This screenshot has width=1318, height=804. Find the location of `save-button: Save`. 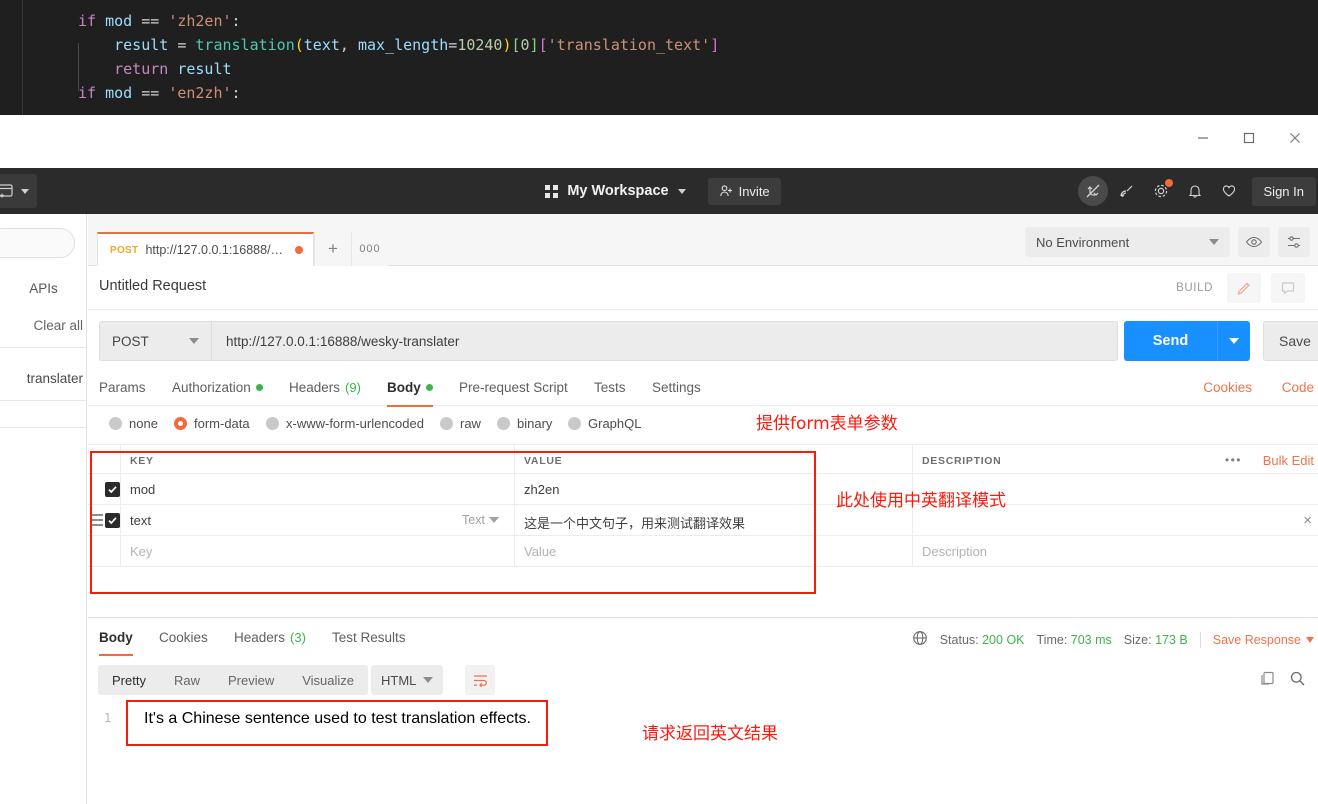

save-button: Save is located at coordinates (1290, 341).